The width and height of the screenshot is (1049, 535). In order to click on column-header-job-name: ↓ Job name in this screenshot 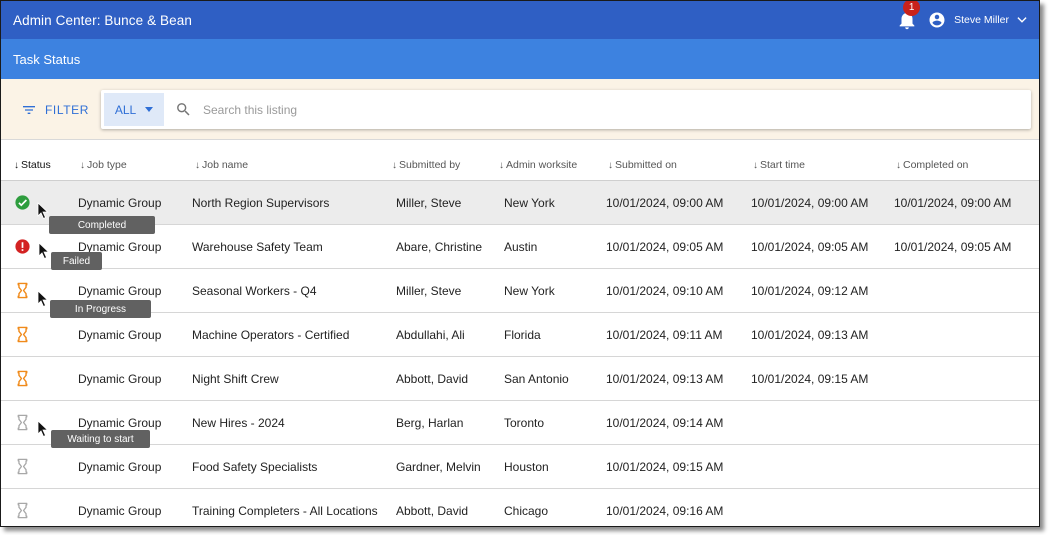, I will do `click(221, 165)`.